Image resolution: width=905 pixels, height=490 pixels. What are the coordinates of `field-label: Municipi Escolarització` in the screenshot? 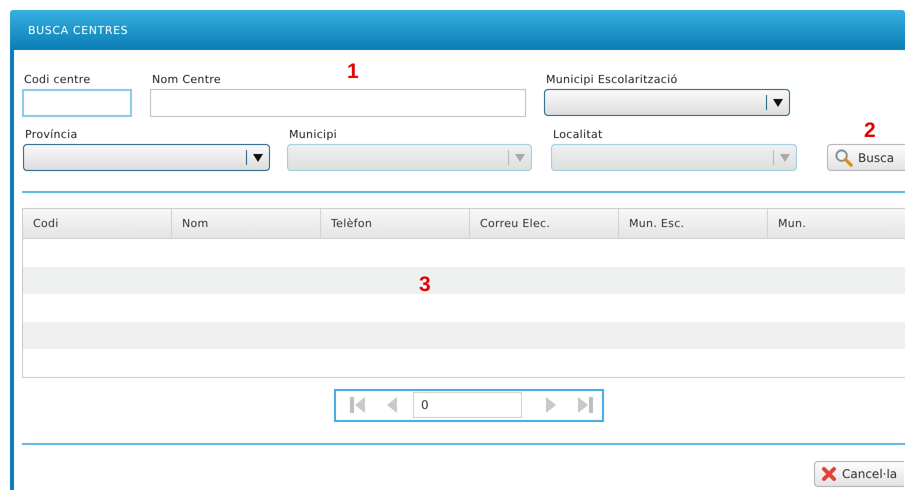 It's located at (612, 80).